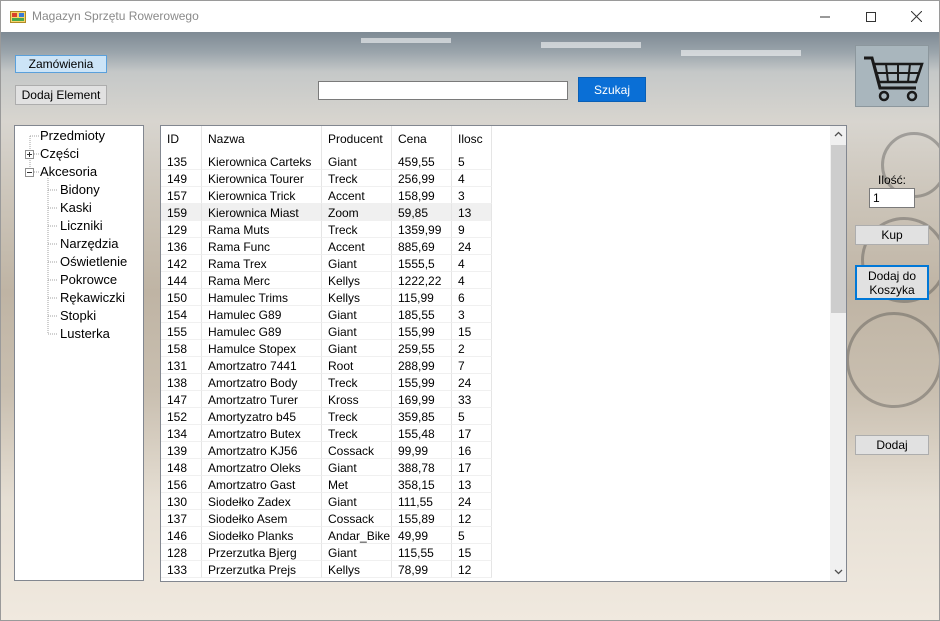 Image resolution: width=940 pixels, height=621 pixels. What do you see at coordinates (61, 95) in the screenshot?
I see `add-element-button: Dodaj Element` at bounding box center [61, 95].